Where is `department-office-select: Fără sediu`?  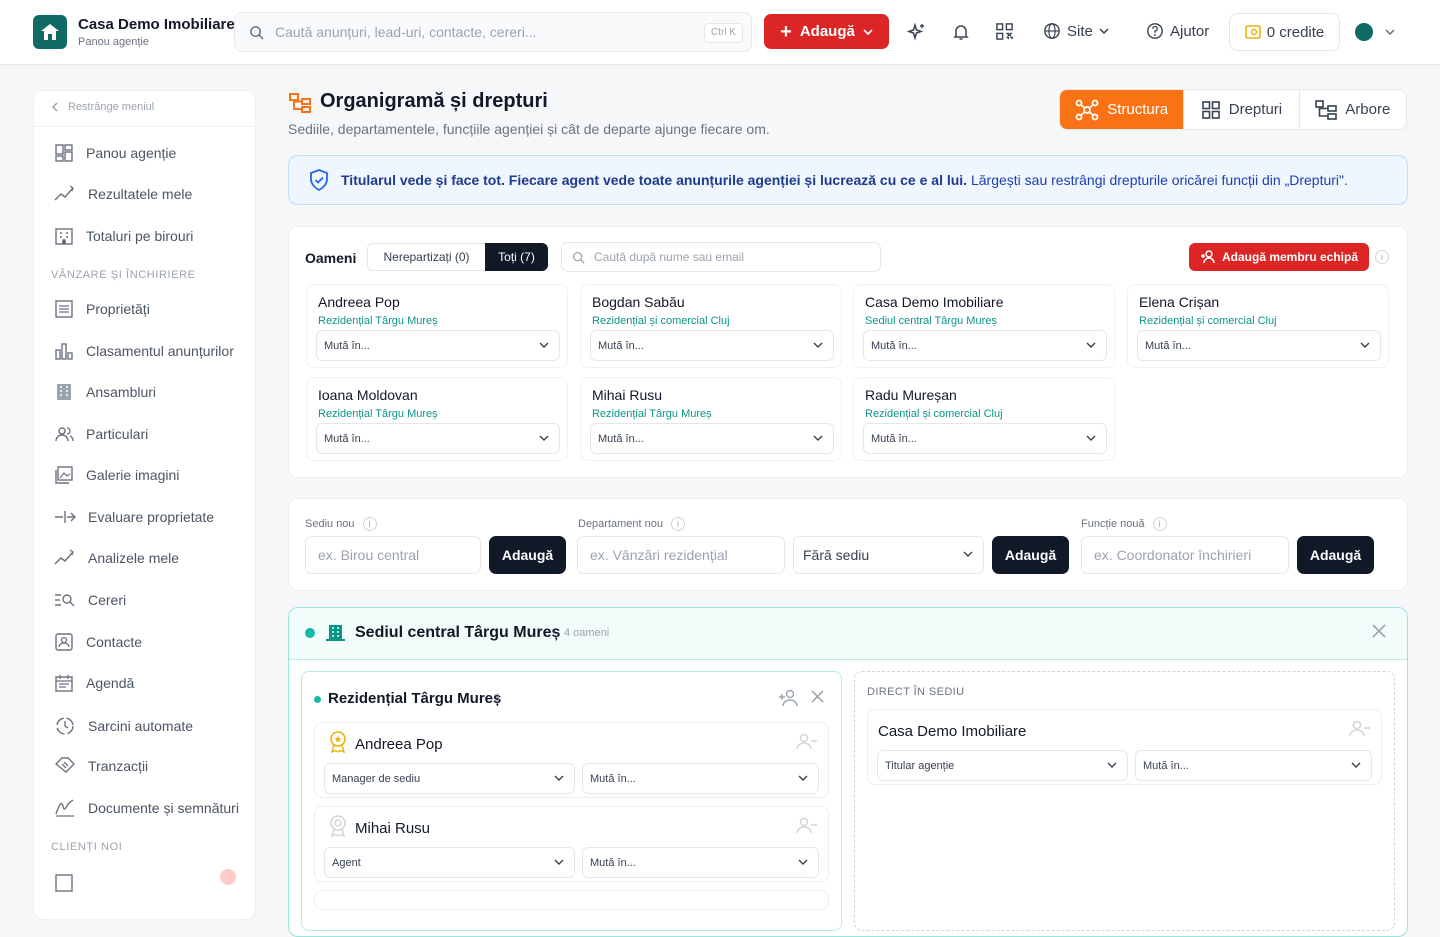 department-office-select: Fără sediu is located at coordinates (888, 555).